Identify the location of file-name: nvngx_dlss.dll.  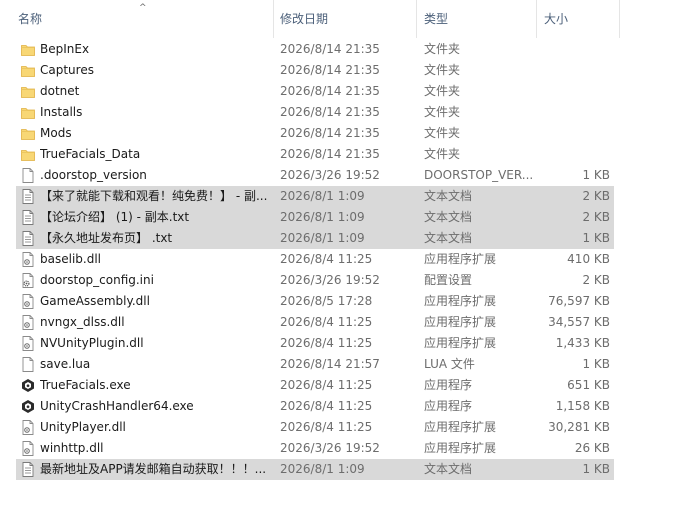
(82, 322).